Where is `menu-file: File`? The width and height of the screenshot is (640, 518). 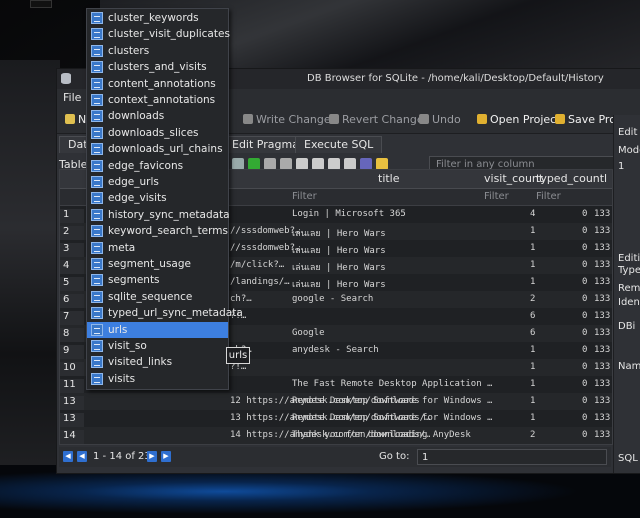
menu-file: File is located at coordinates (72, 97).